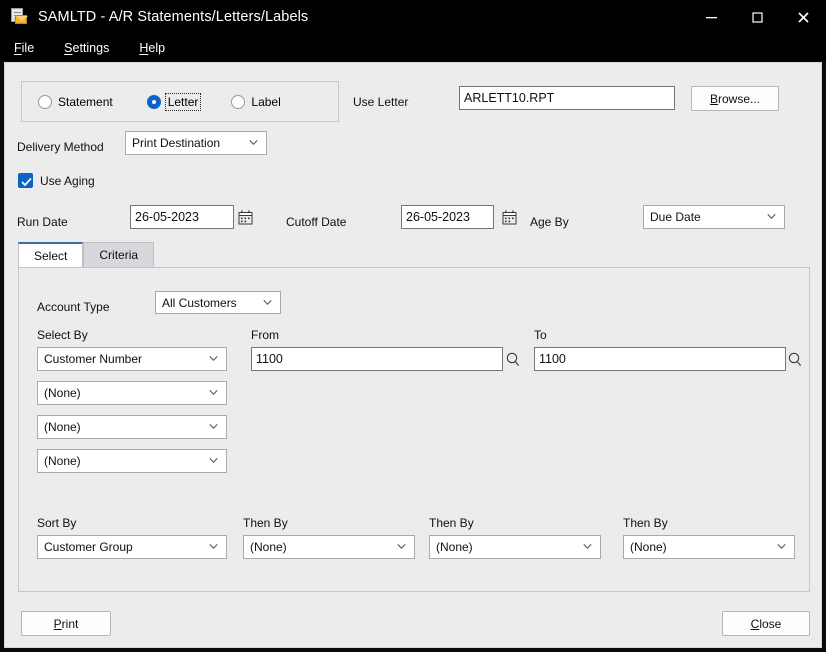 The width and height of the screenshot is (826, 652). What do you see at coordinates (803, 17) in the screenshot?
I see `close-icon` at bounding box center [803, 17].